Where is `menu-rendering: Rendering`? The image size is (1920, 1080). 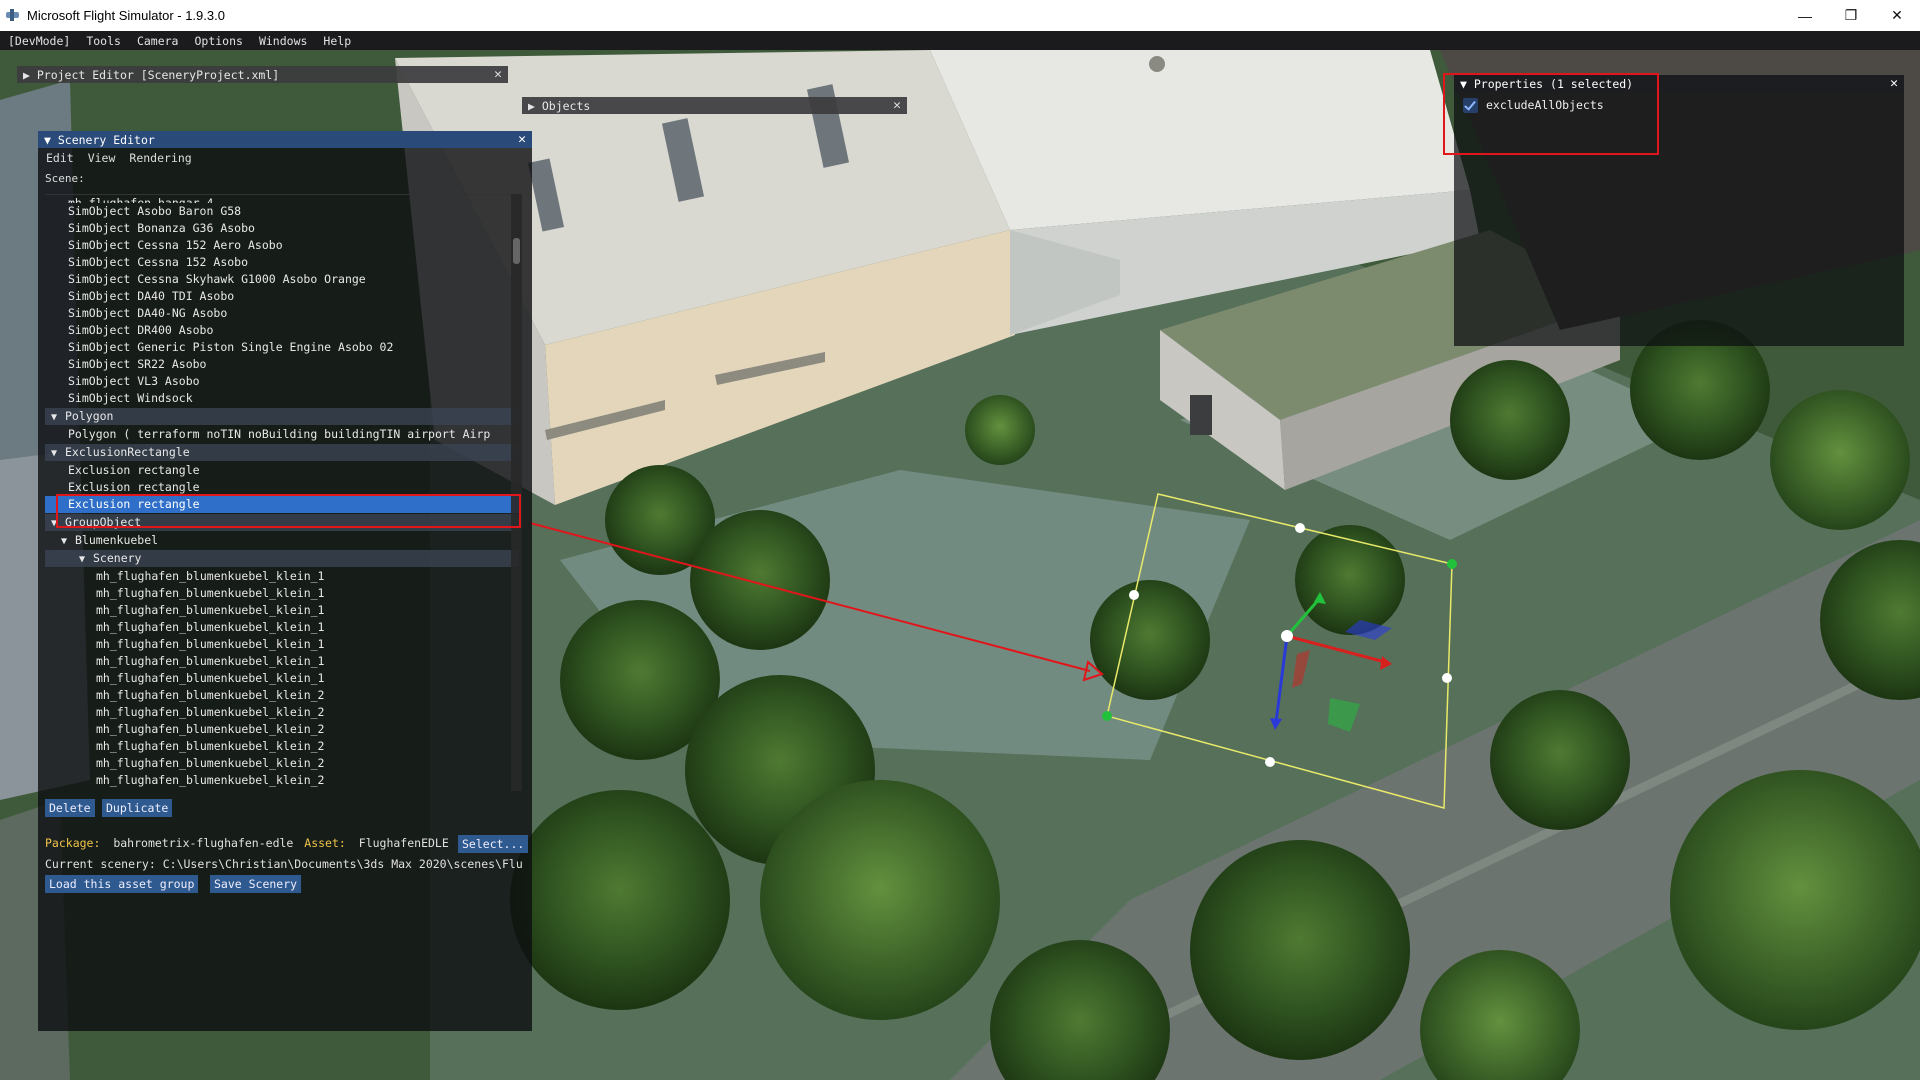 menu-rendering: Rendering is located at coordinates (160, 158).